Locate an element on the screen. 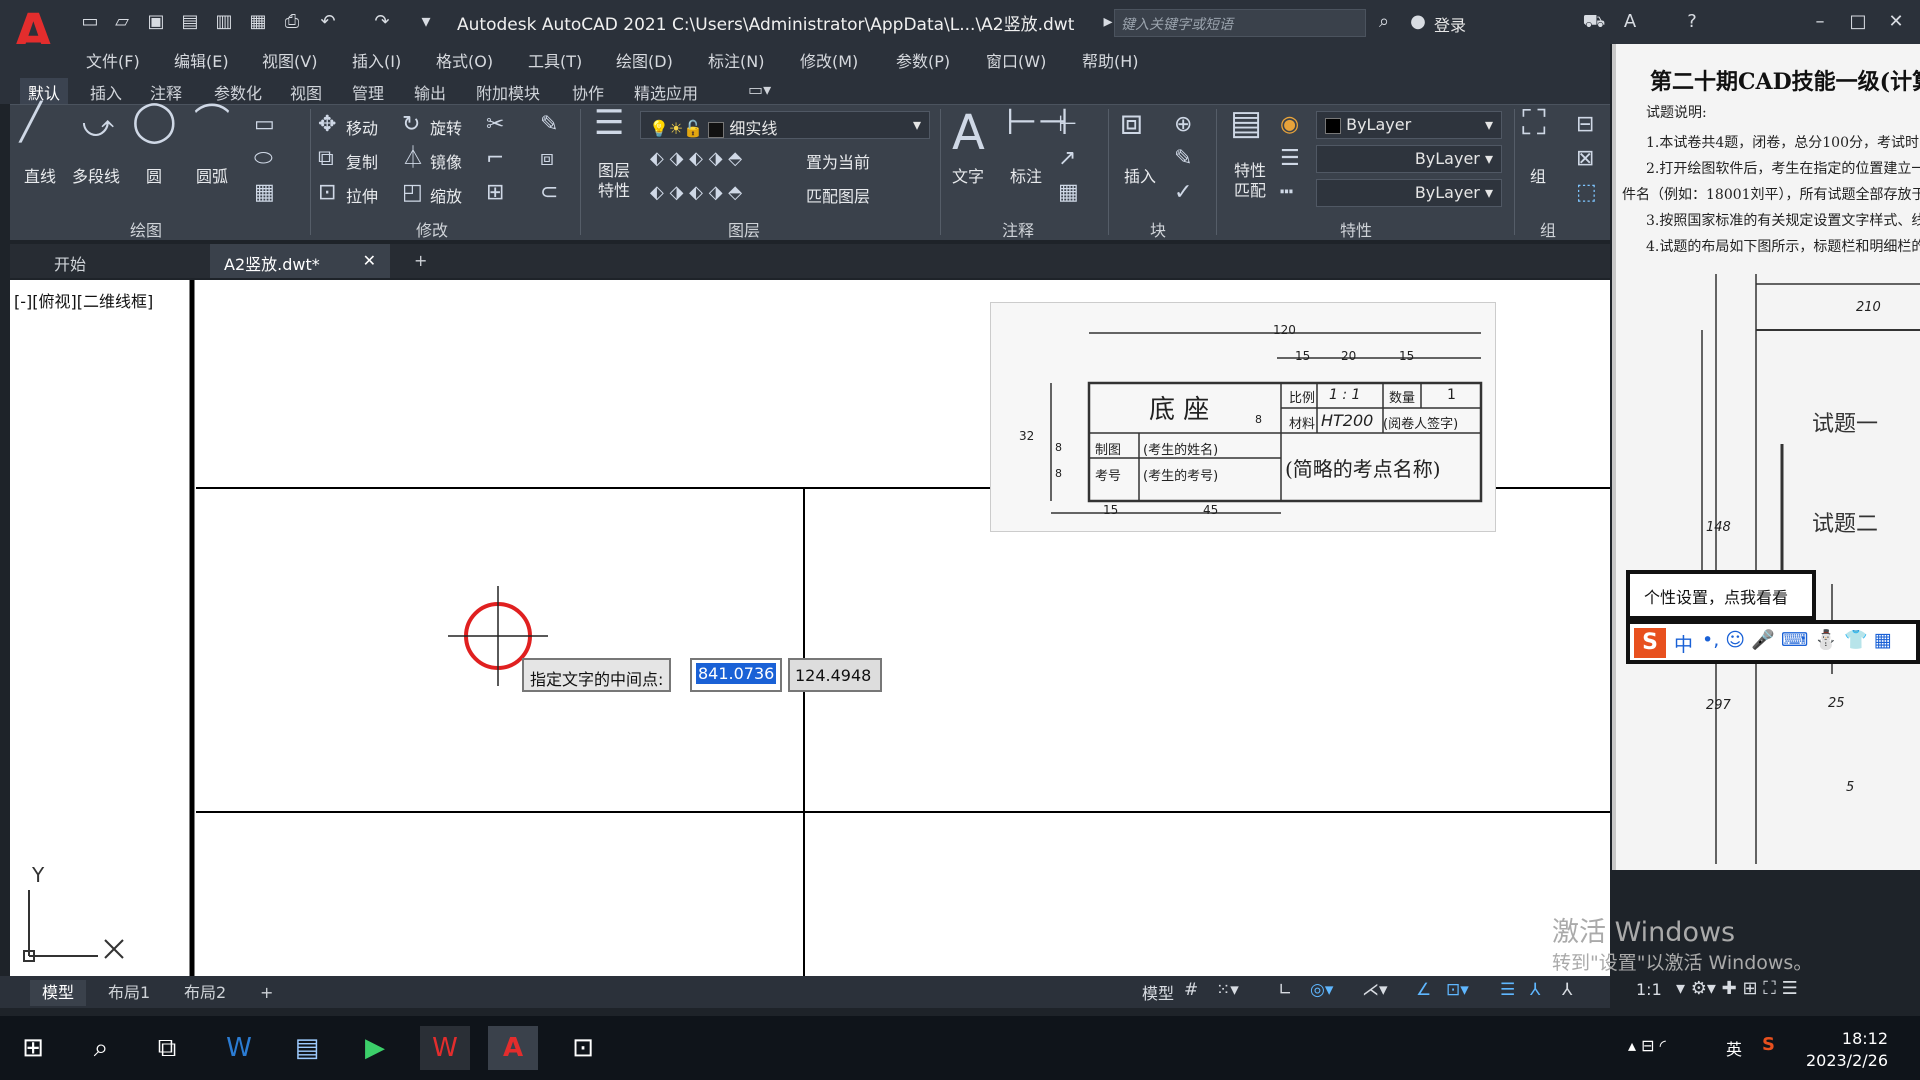  group-select-icon: ⬚ is located at coordinates (1586, 193).